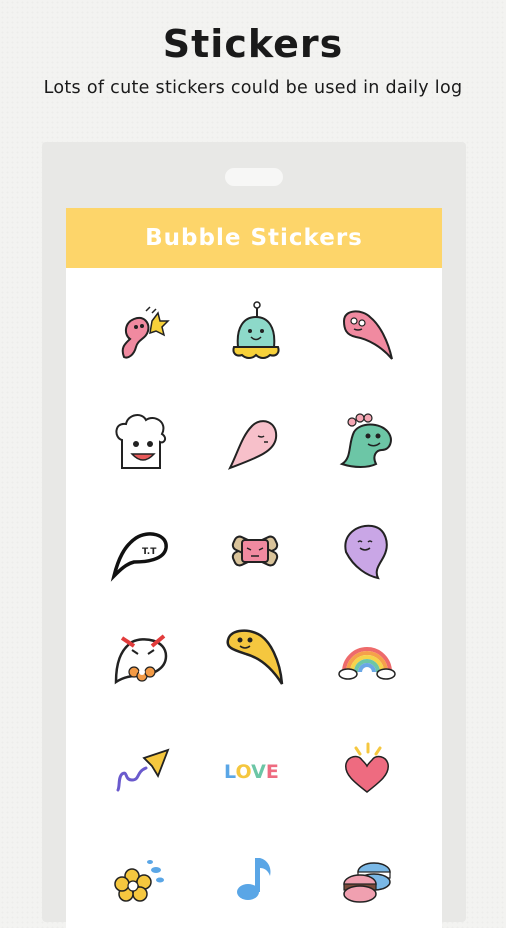 The image size is (506, 928). What do you see at coordinates (145, 332) in the screenshot?
I see `pink-creature-sticker-icon` at bounding box center [145, 332].